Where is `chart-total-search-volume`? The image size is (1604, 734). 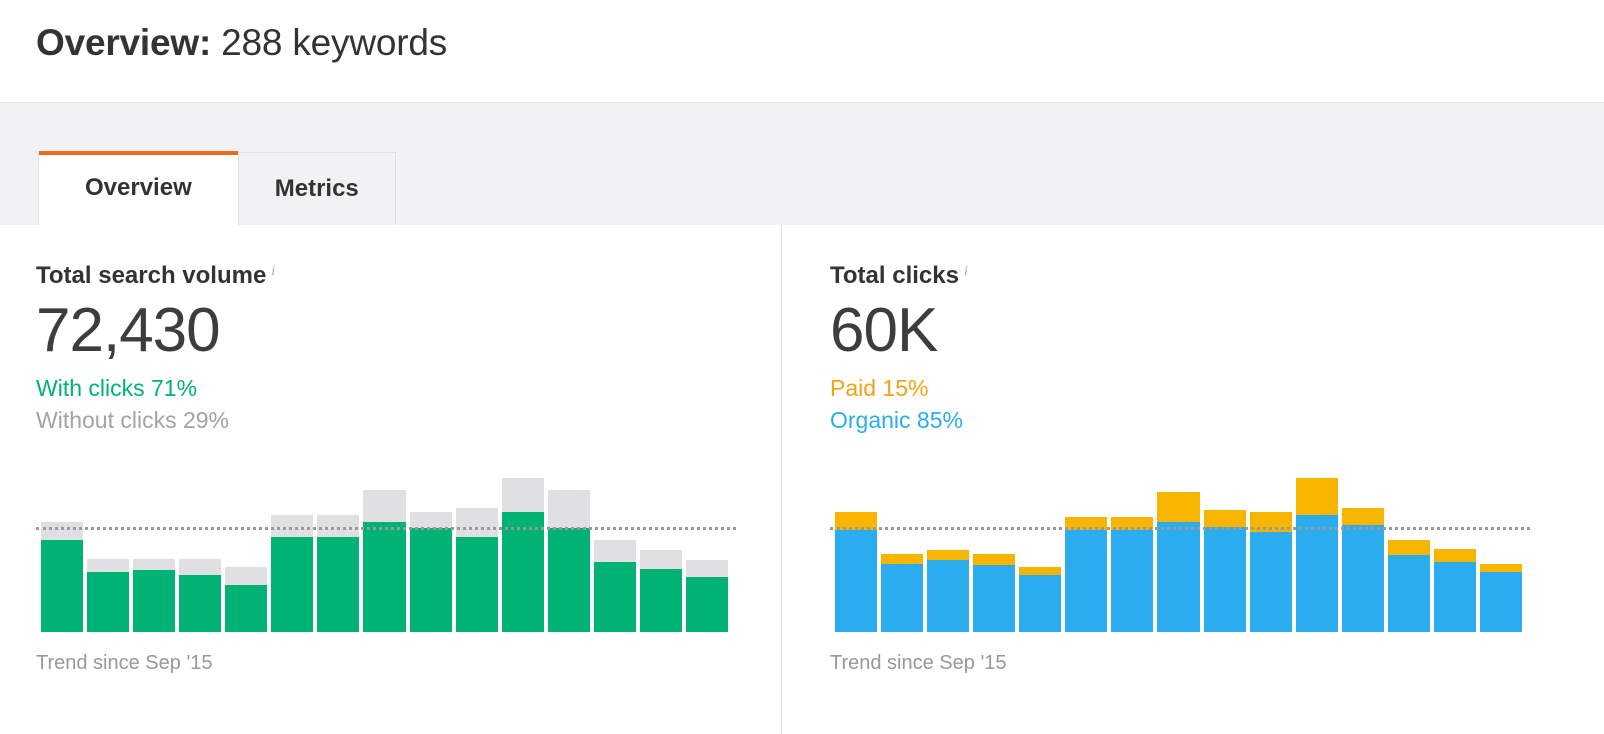
chart-total-search-volume is located at coordinates (408, 551).